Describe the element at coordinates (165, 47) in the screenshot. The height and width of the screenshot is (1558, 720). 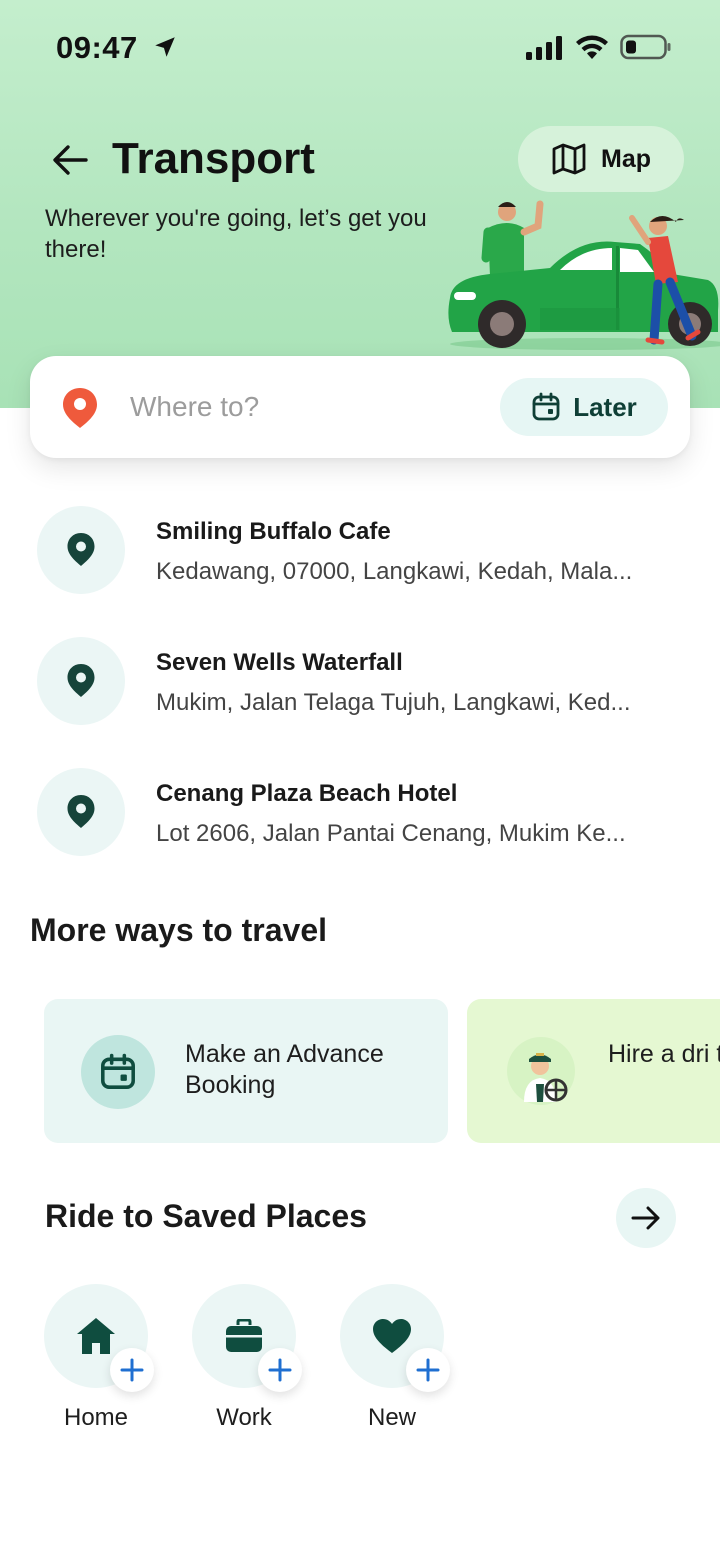
I see `location-arrow-icon` at that location.